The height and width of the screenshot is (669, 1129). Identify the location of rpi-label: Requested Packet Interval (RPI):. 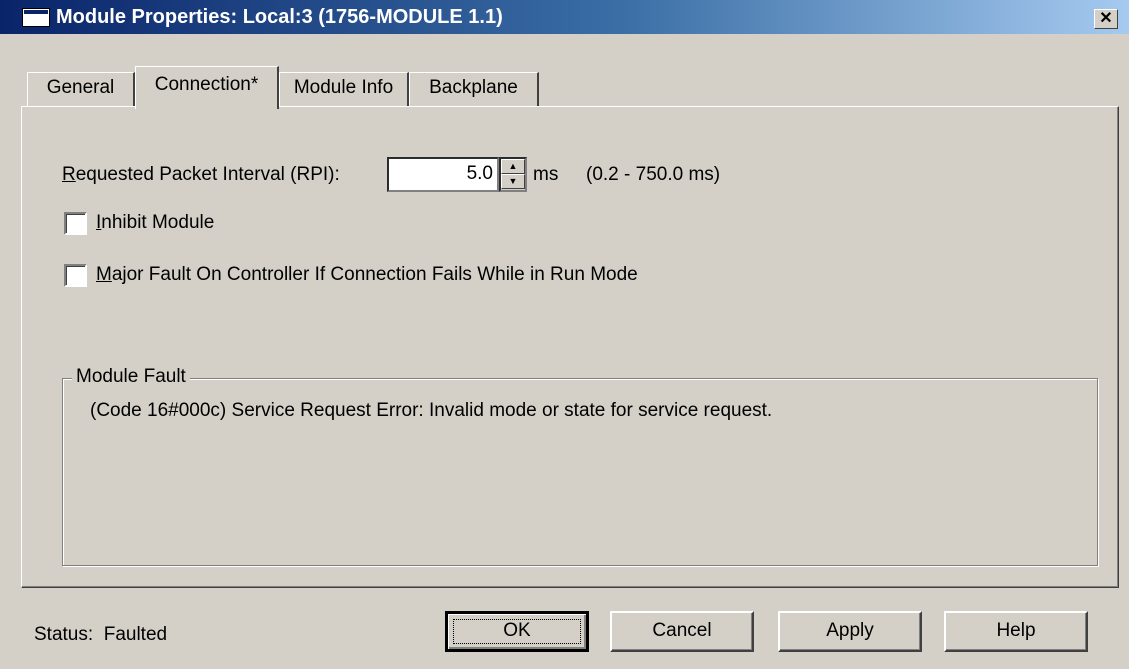
(201, 175).